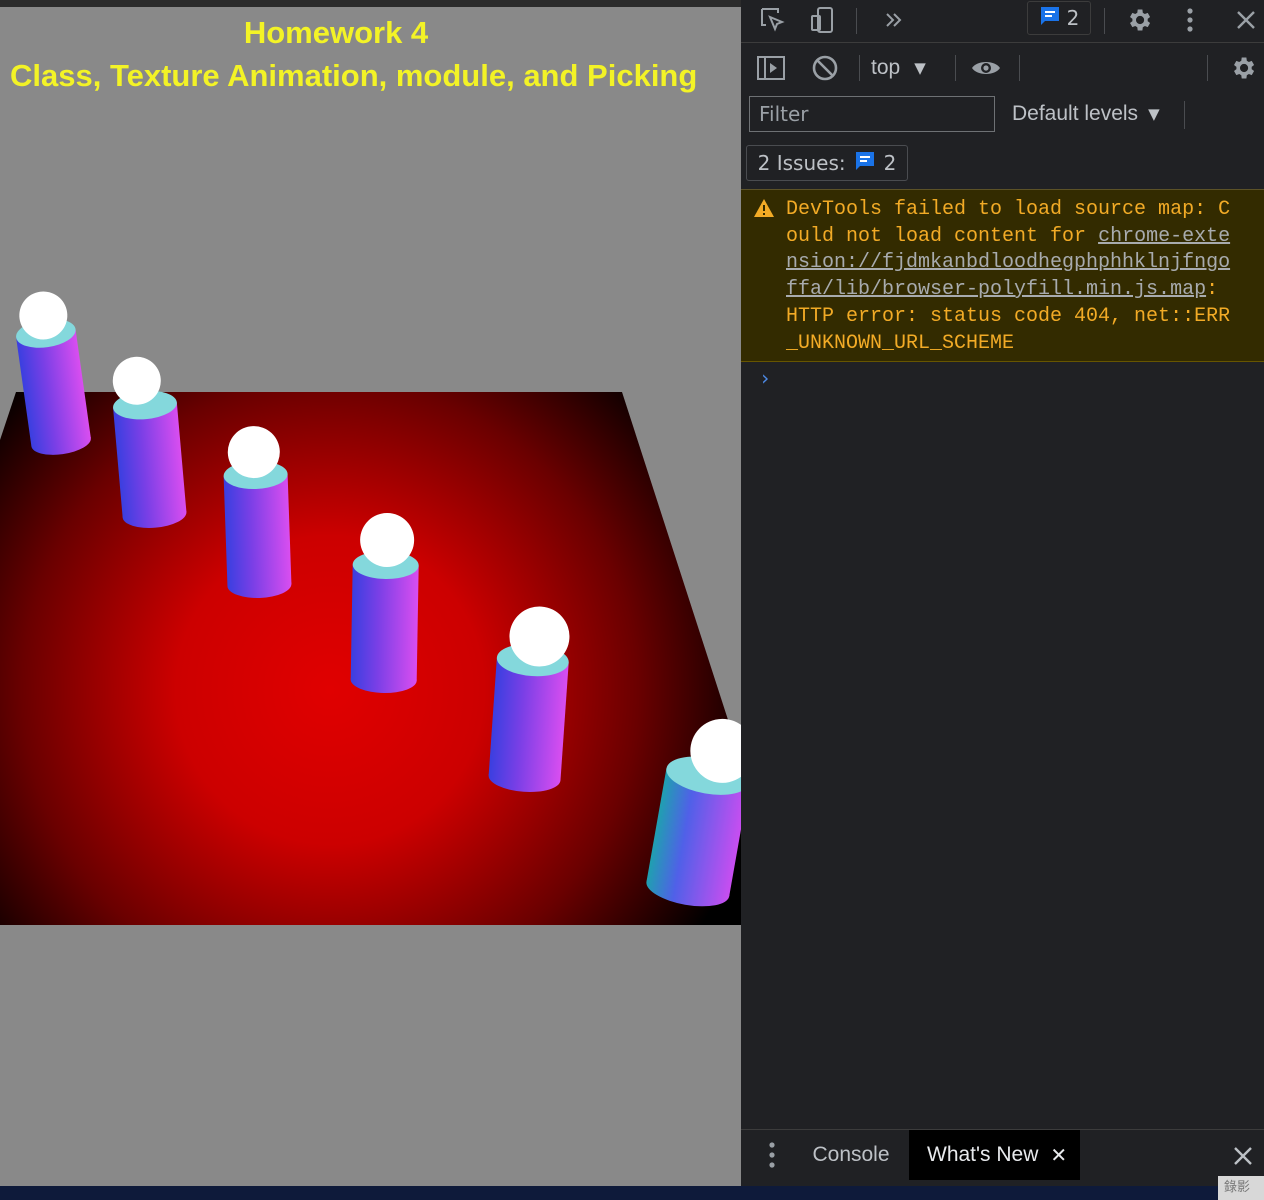 Image resolution: width=1264 pixels, height=1200 pixels. What do you see at coordinates (765, 378) in the screenshot?
I see `console-prompt-icon: ›` at bounding box center [765, 378].